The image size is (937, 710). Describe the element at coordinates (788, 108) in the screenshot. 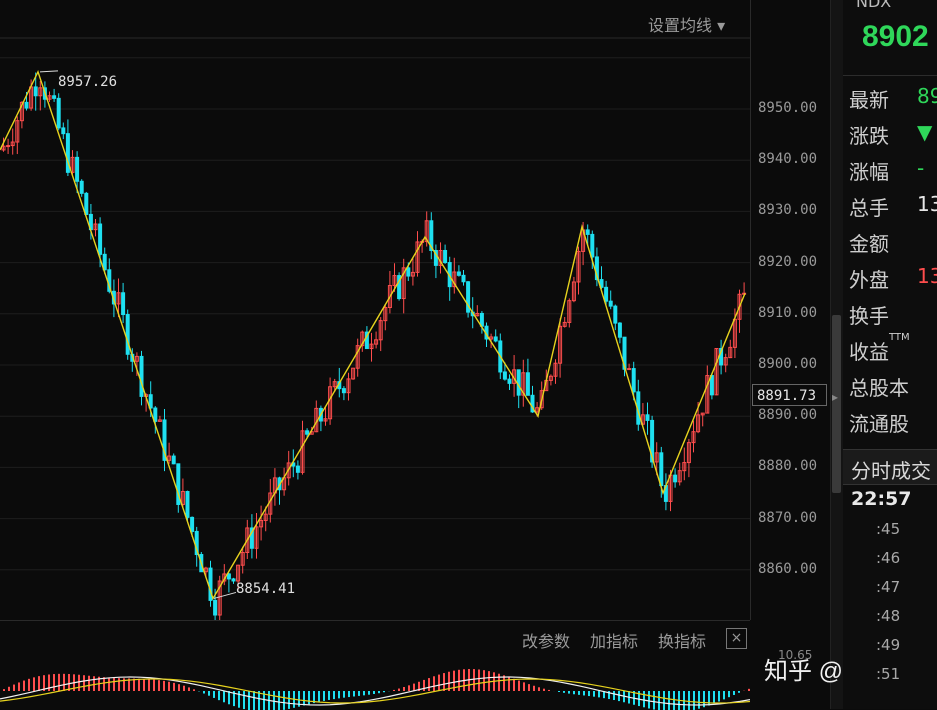

I see `price-axis-label: 8950.00` at that location.